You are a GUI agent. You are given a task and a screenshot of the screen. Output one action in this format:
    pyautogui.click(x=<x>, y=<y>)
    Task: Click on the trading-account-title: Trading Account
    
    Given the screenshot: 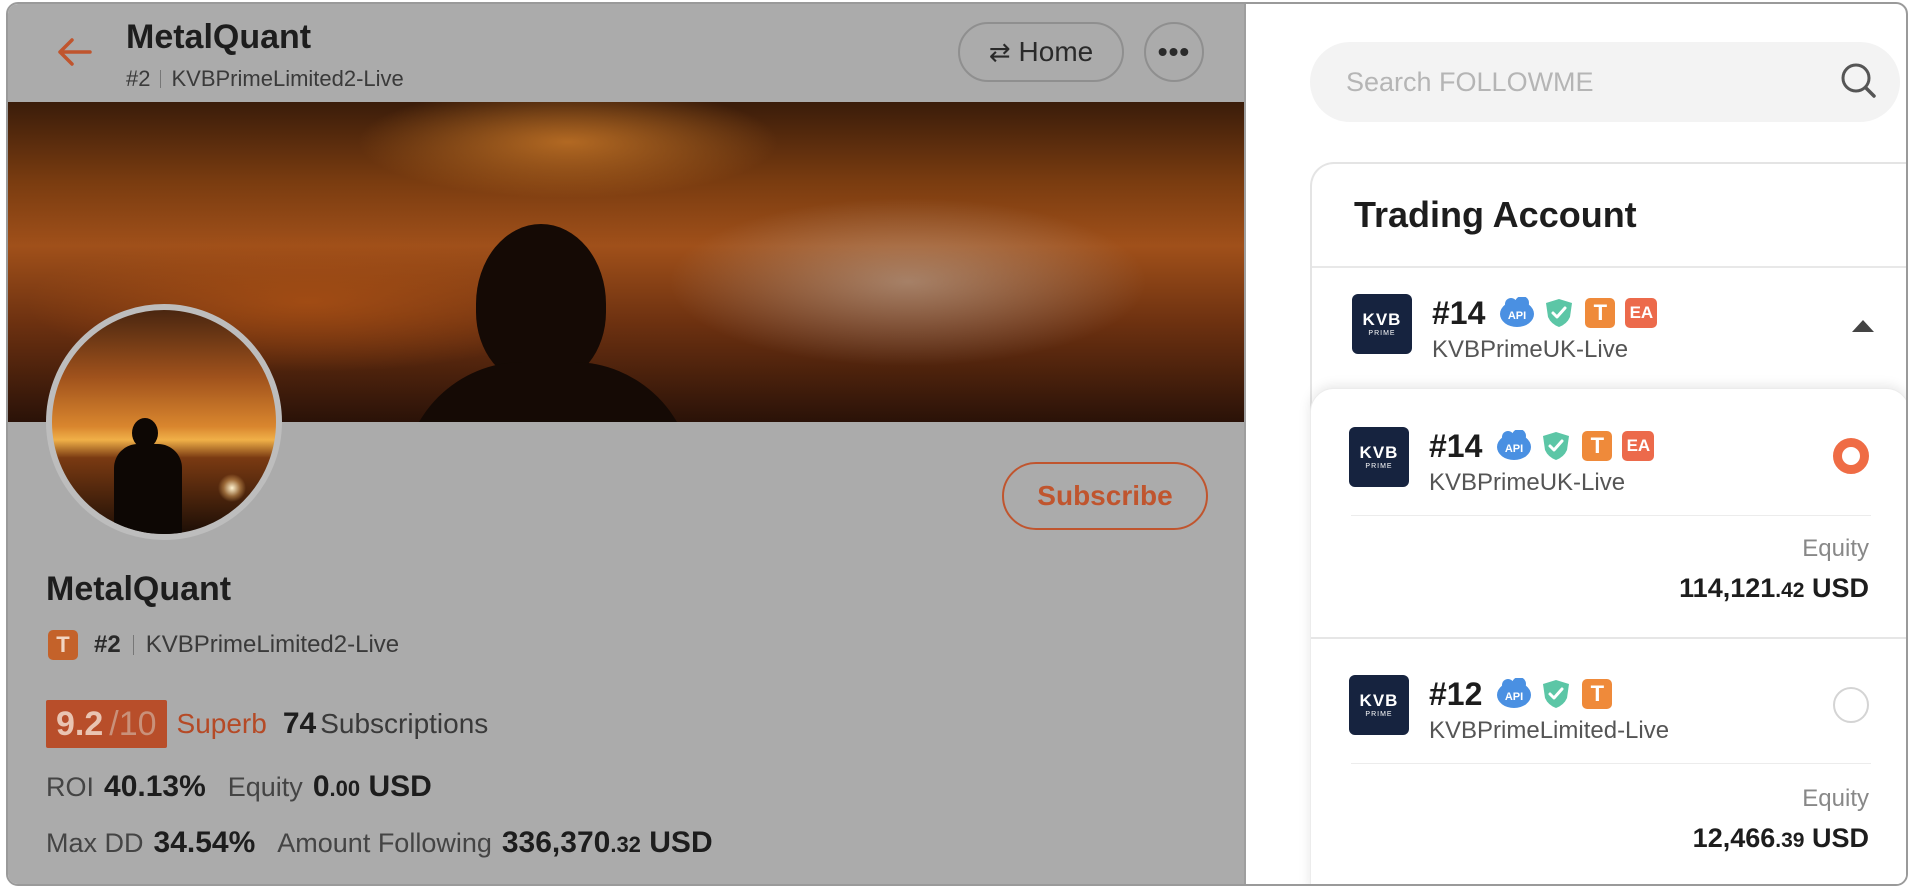 What is the action you would take?
    pyautogui.click(x=1495, y=214)
    